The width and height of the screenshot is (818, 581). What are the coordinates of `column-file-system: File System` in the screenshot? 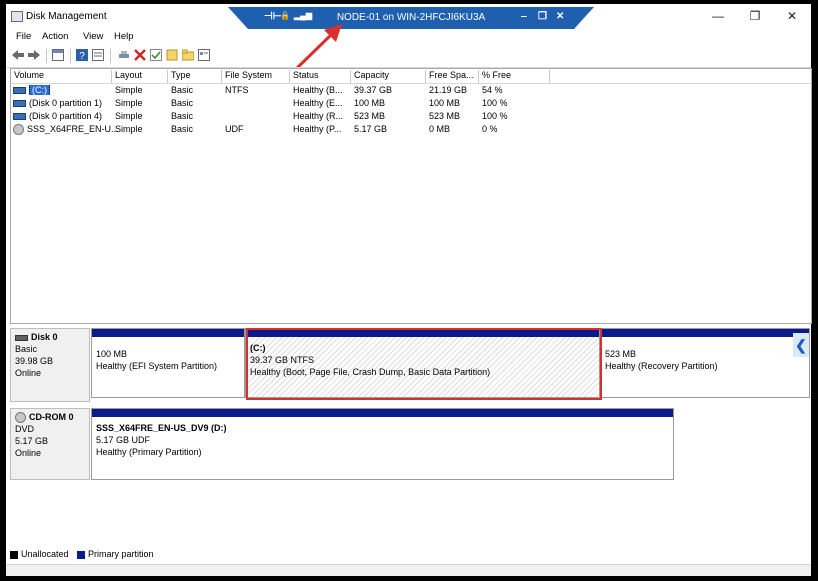 It's located at (256, 76).